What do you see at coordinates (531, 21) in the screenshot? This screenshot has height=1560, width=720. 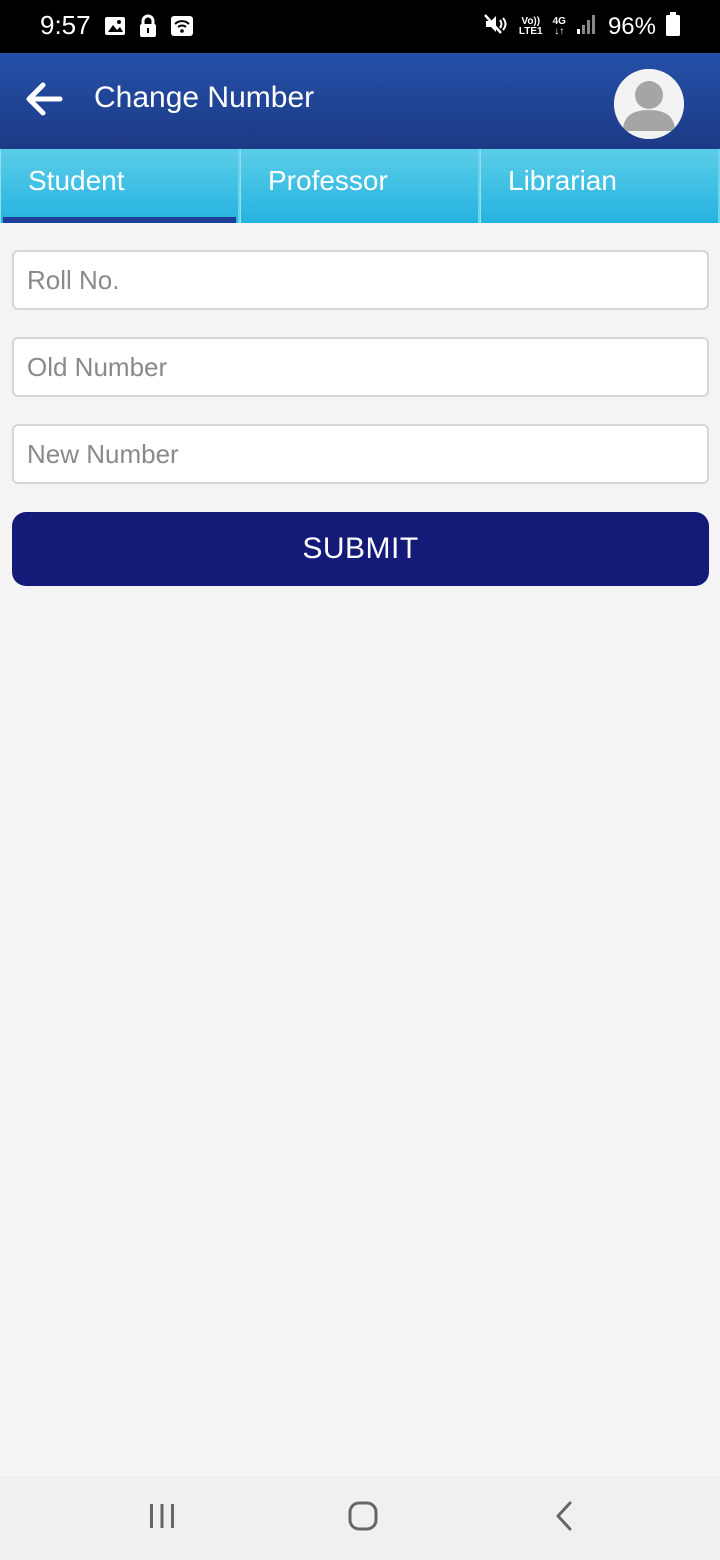 I see `volte-top: Vo))` at bounding box center [531, 21].